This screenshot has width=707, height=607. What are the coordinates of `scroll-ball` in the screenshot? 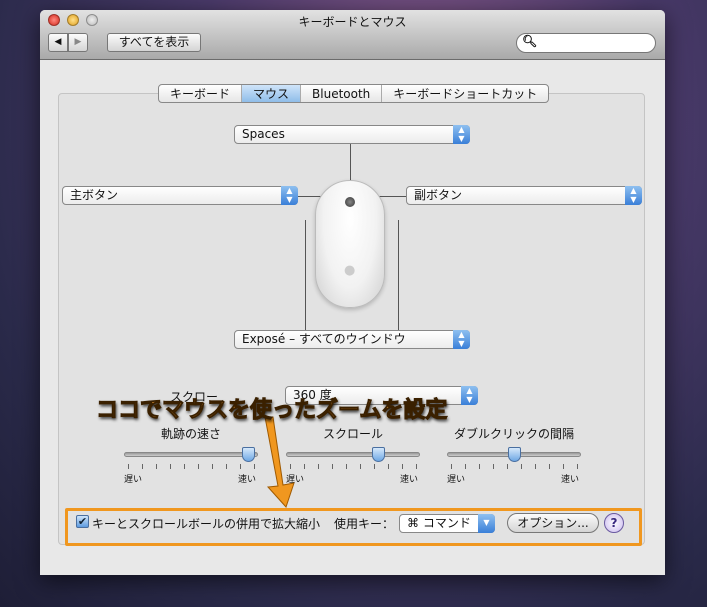 It's located at (350, 202).